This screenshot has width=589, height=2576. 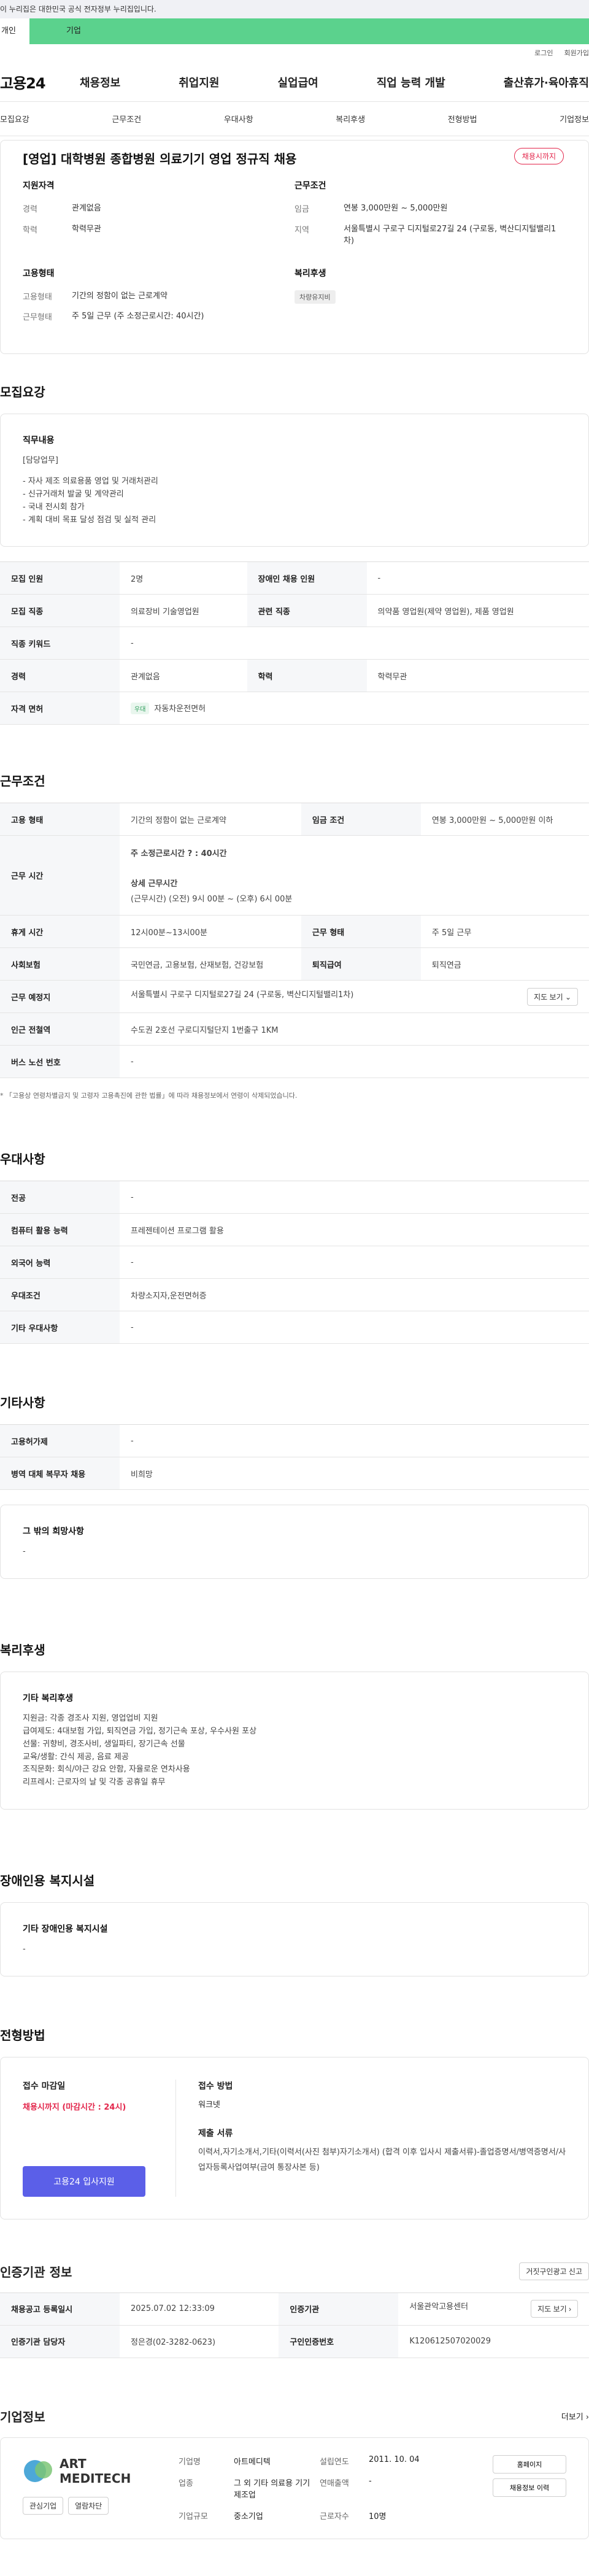 I want to click on value: 학력무관, so click(x=183, y=229).